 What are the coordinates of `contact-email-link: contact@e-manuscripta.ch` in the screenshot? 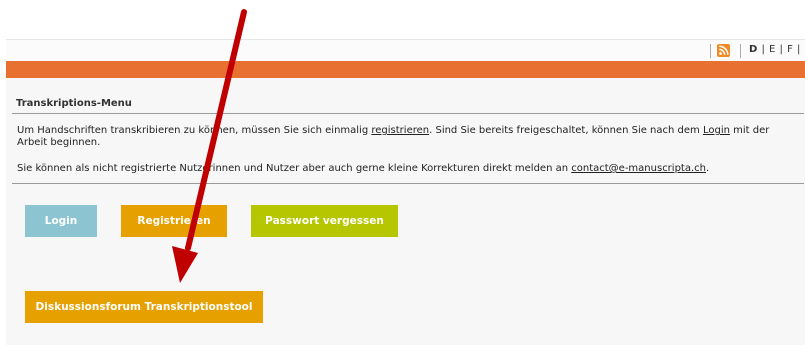 It's located at (638, 168).